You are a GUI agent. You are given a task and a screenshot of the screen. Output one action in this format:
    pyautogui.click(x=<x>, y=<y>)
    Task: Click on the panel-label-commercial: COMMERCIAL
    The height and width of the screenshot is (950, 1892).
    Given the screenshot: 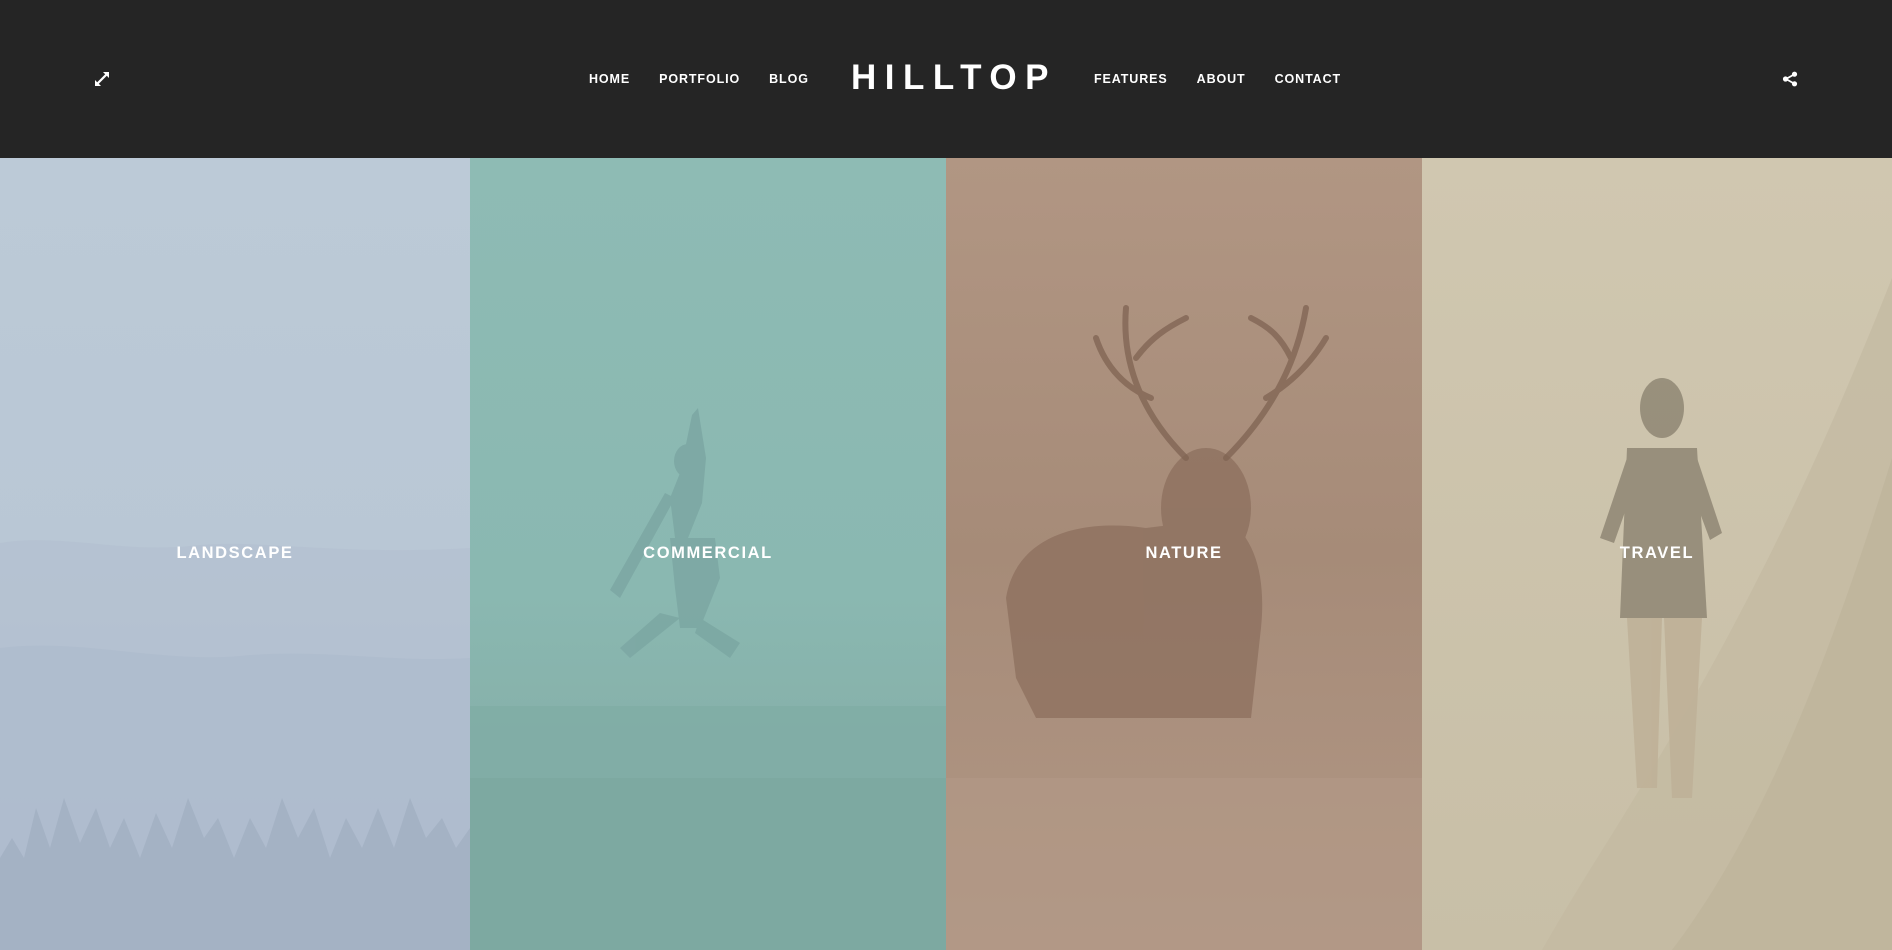 What is the action you would take?
    pyautogui.click(x=708, y=553)
    